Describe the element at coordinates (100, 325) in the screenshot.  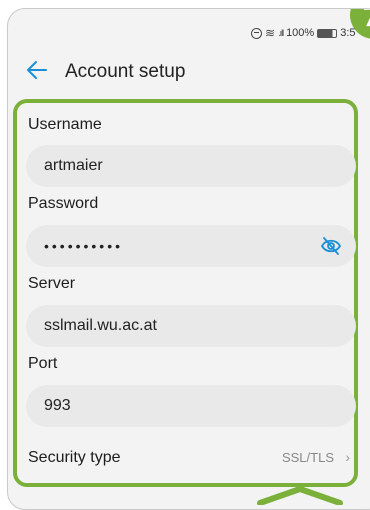
I see `server-value: sslmail.wu.ac.at` at that location.